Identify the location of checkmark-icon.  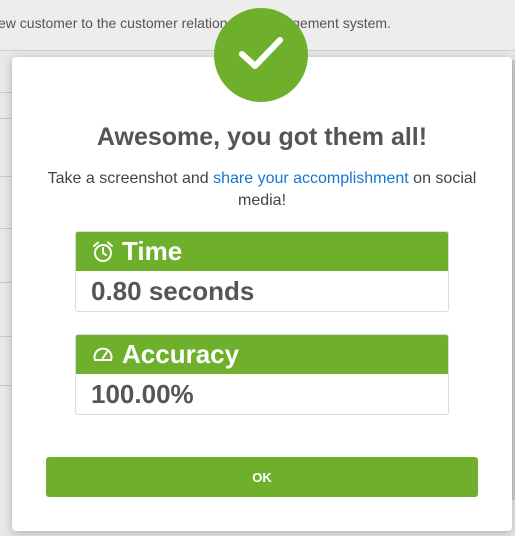
(261, 55).